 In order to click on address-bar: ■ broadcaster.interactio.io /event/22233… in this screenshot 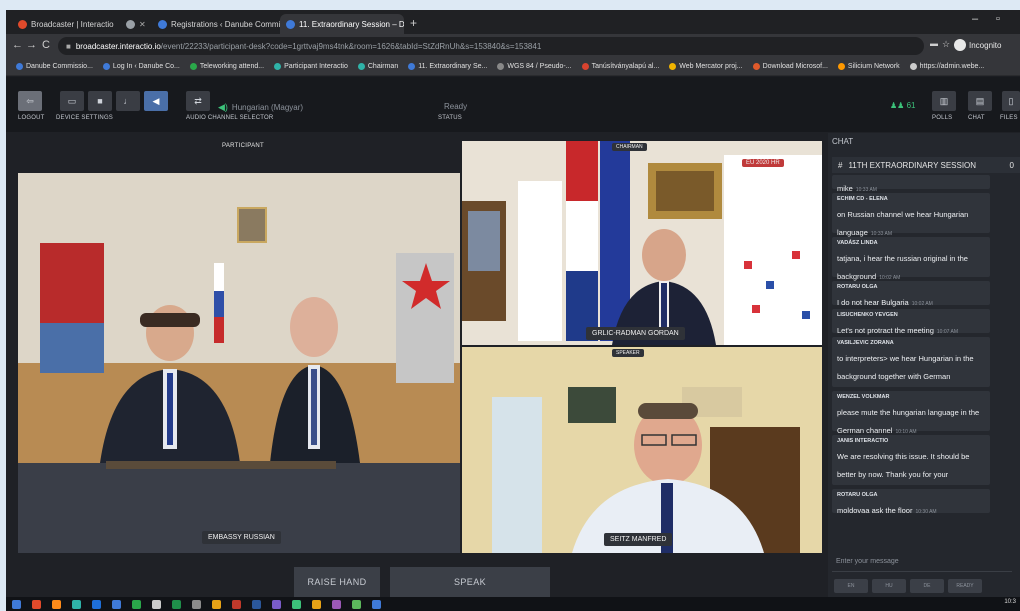, I will do `click(491, 46)`.